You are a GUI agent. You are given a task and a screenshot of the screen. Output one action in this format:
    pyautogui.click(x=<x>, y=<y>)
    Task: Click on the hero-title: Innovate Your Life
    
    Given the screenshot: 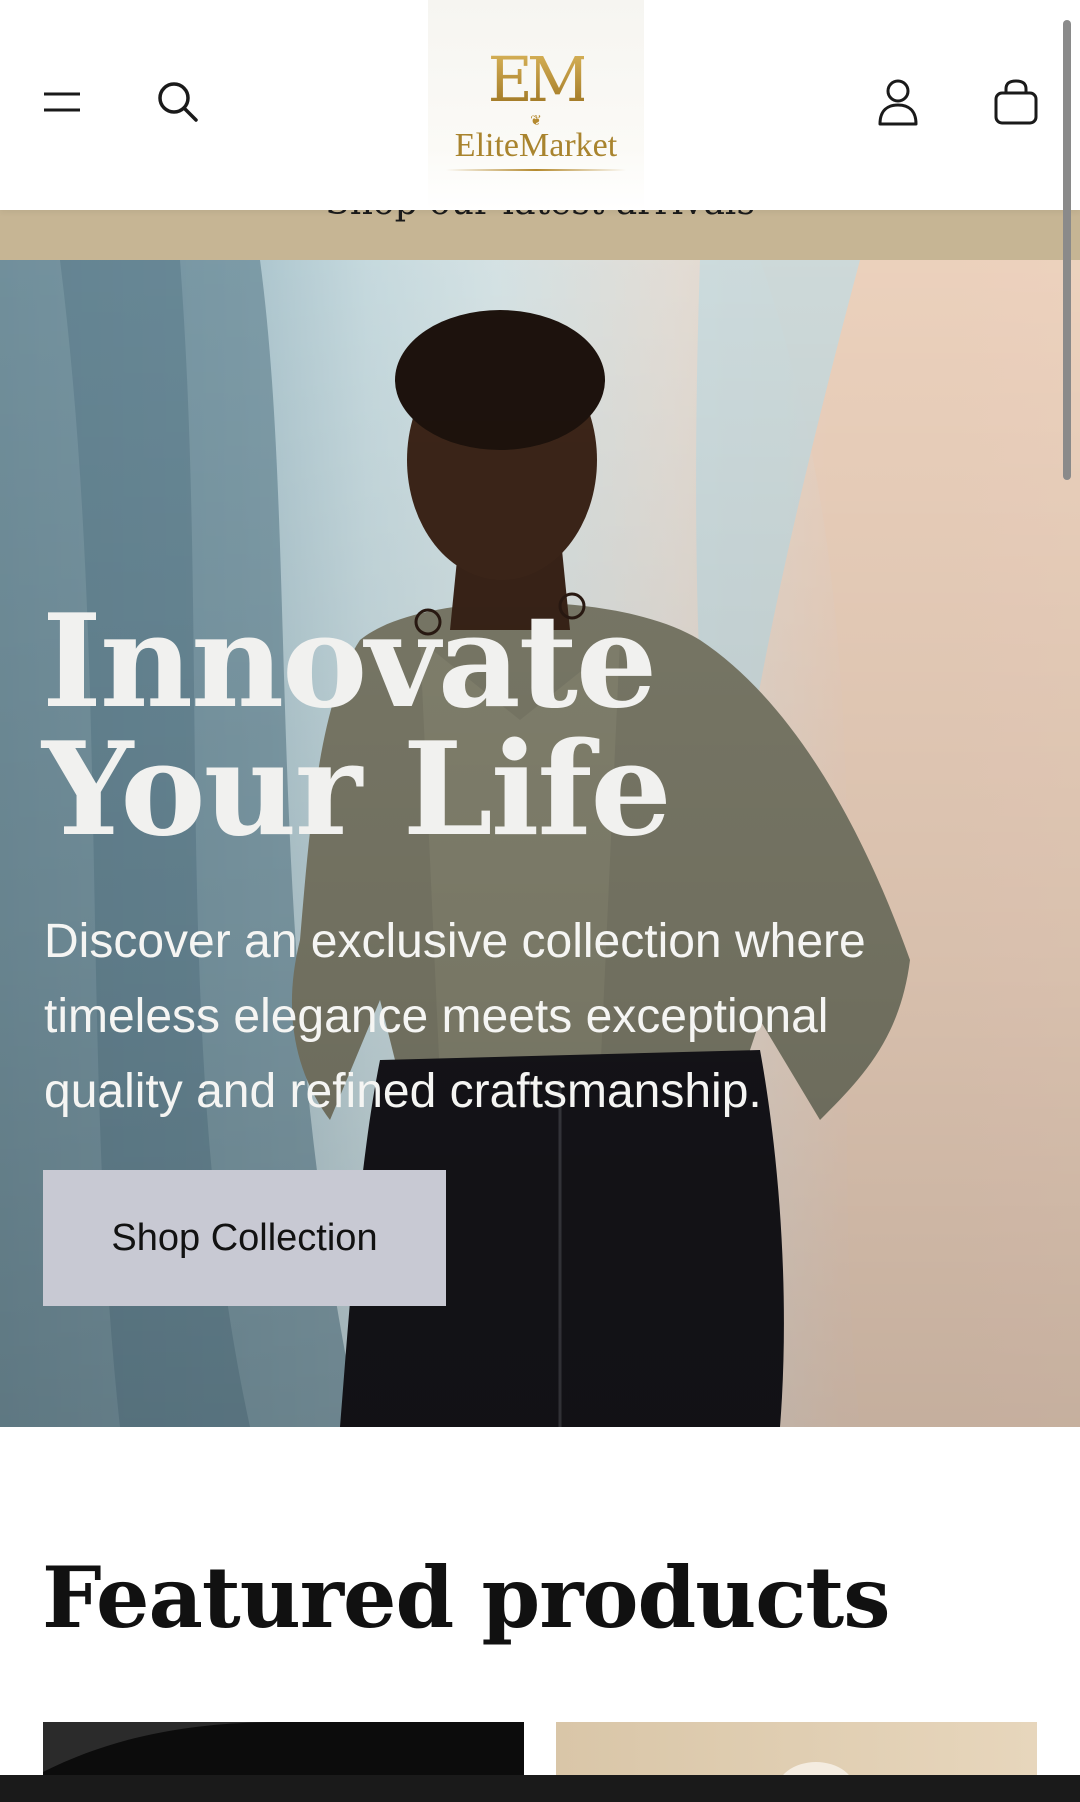 What is the action you would take?
    pyautogui.click(x=492, y=726)
    